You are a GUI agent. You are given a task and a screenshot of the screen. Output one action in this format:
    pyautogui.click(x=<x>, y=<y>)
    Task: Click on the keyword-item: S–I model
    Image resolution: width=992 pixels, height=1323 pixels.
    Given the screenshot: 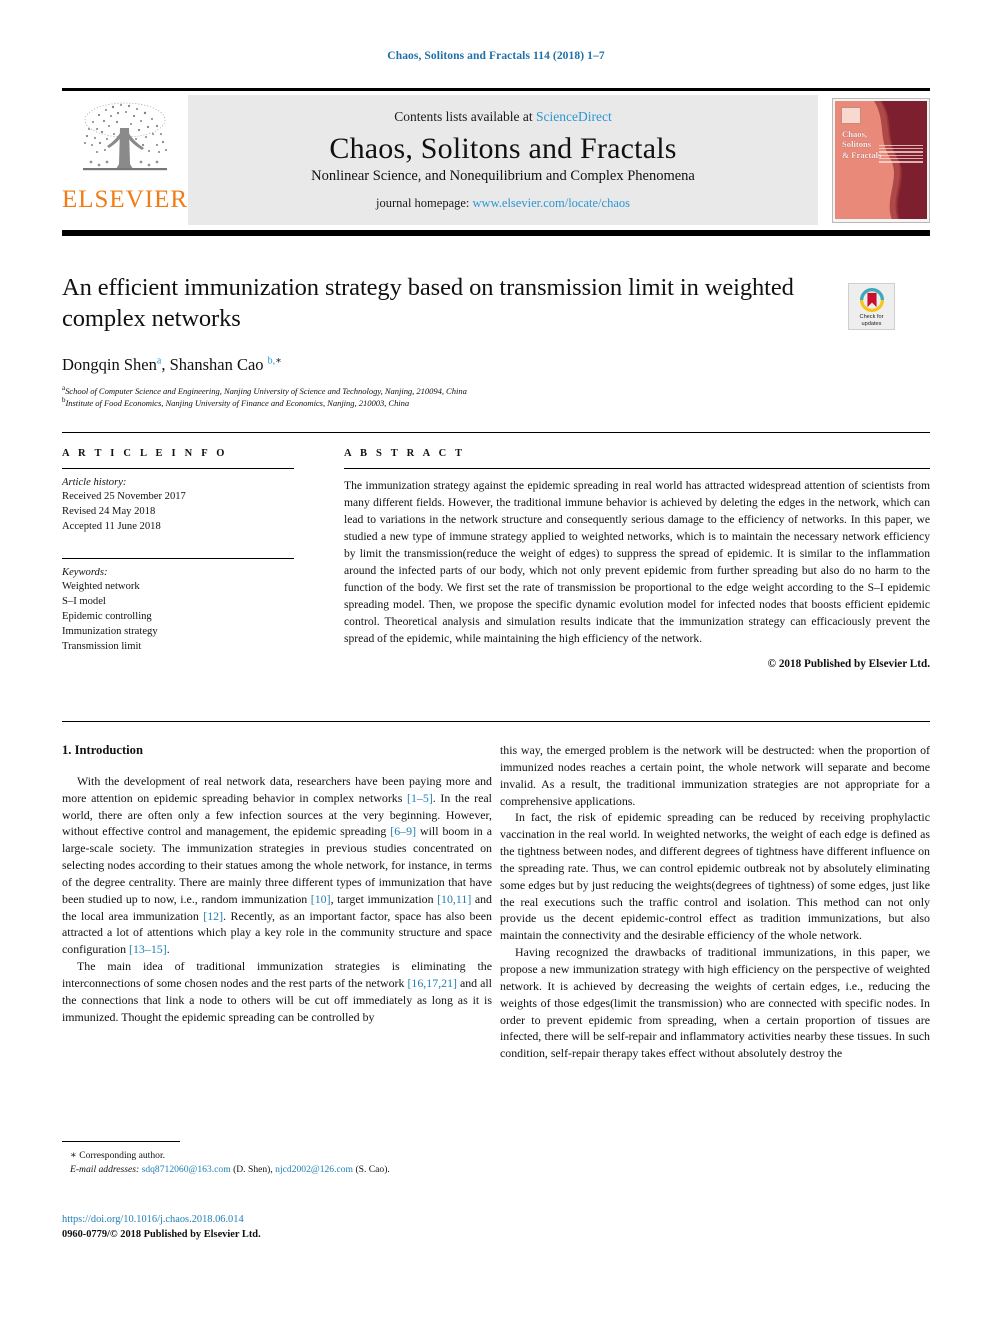 What is the action you would take?
    pyautogui.click(x=84, y=602)
    